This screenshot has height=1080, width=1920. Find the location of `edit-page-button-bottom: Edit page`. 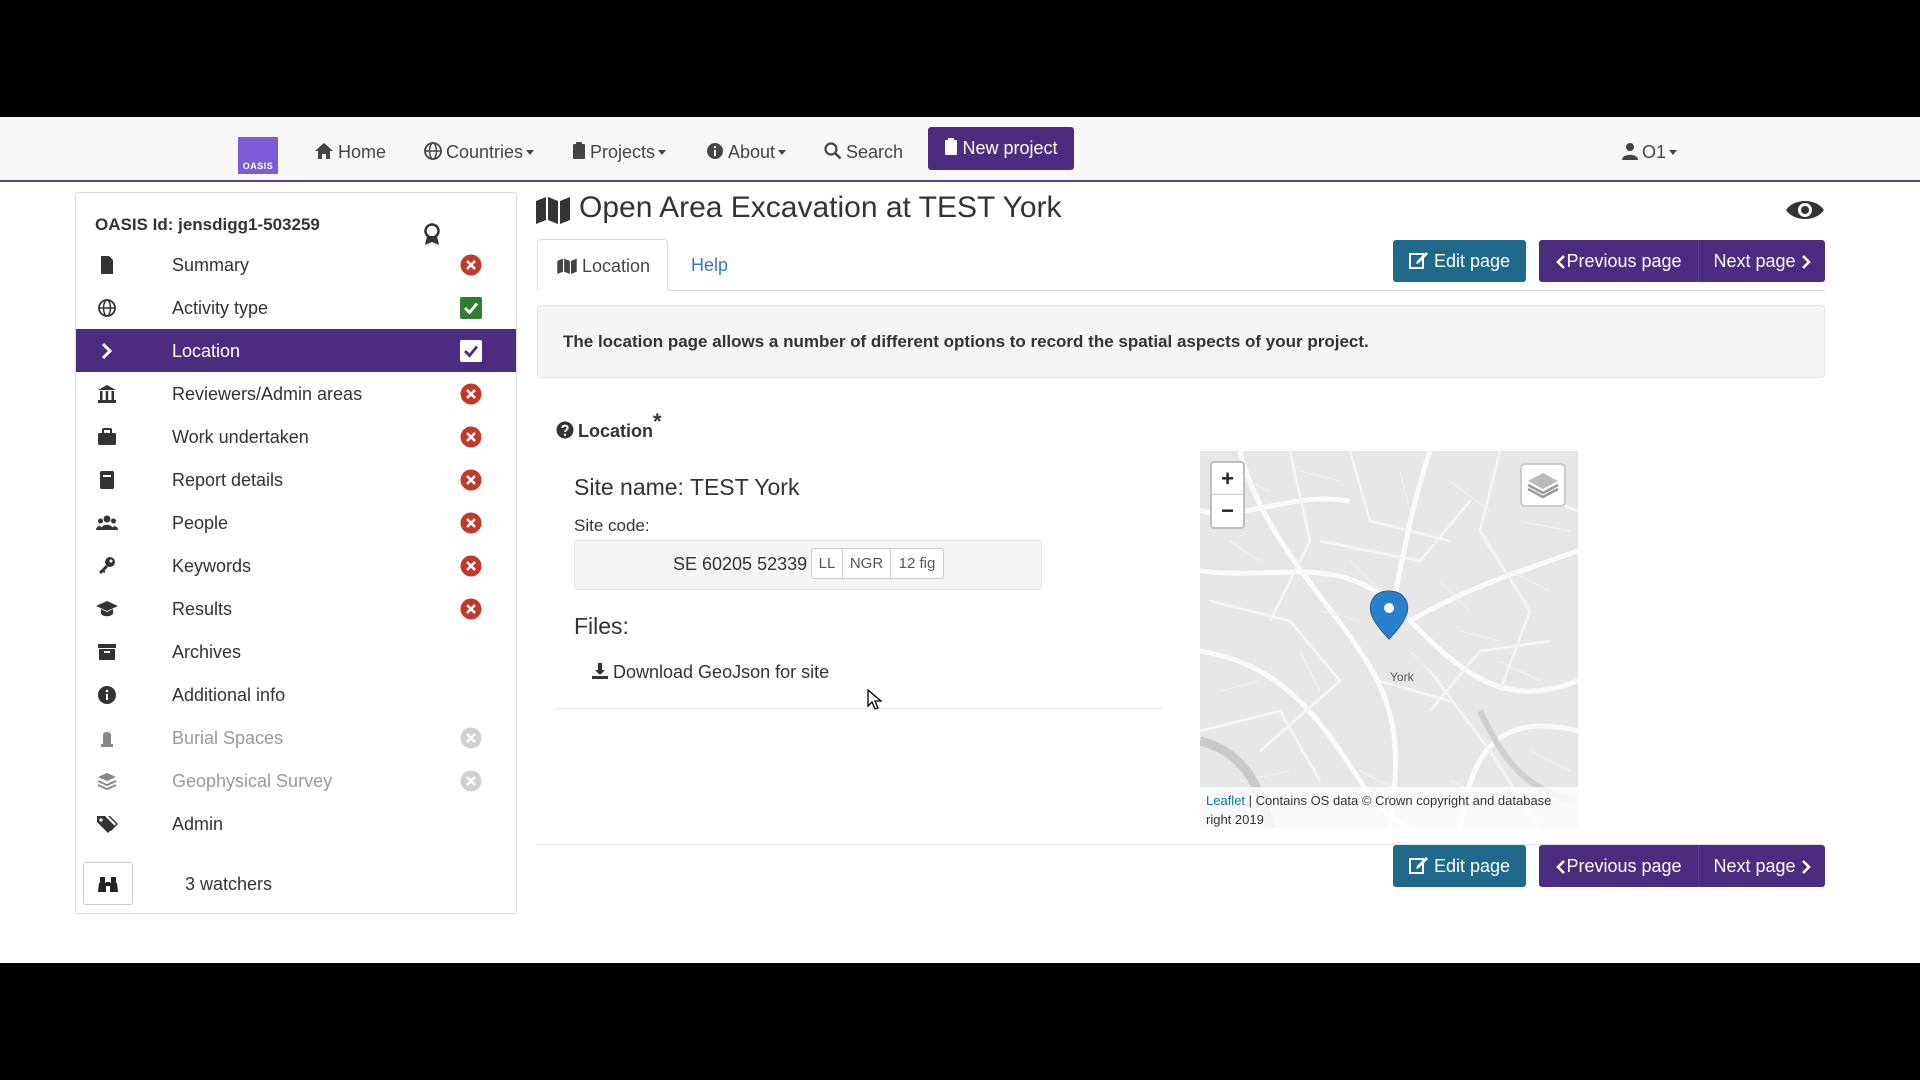

edit-page-button-bottom: Edit page is located at coordinates (1459, 866).